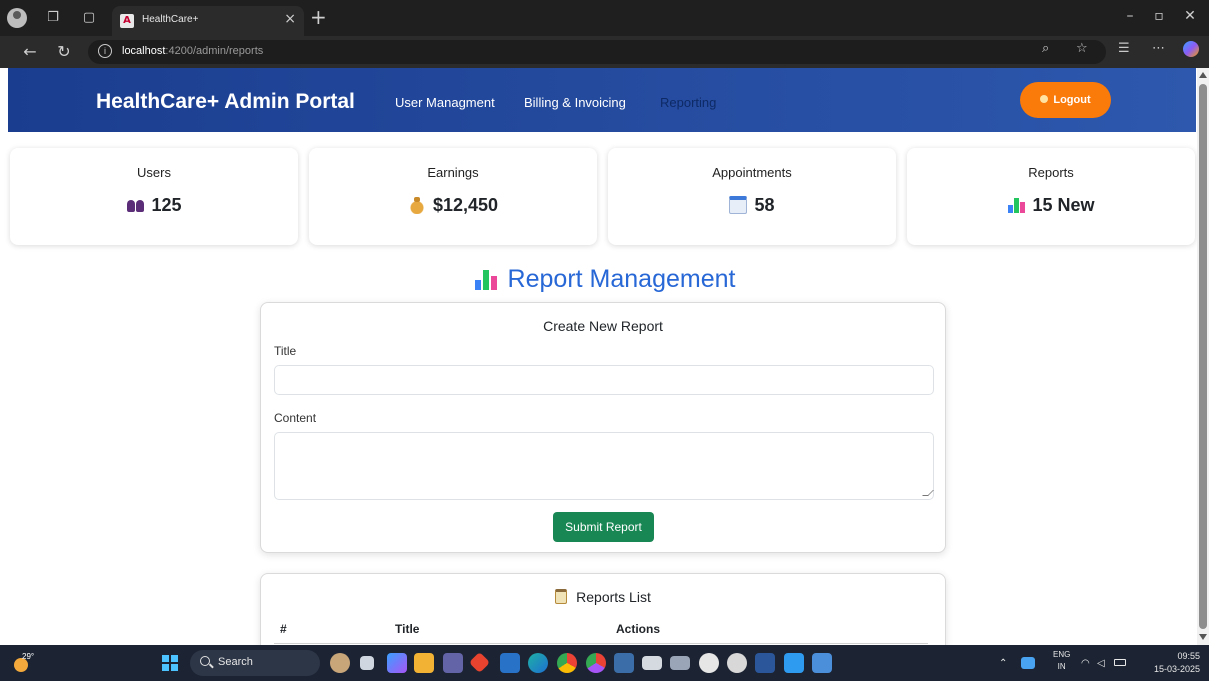 The height and width of the screenshot is (681, 1209). I want to click on photos-icon, so click(822, 663).